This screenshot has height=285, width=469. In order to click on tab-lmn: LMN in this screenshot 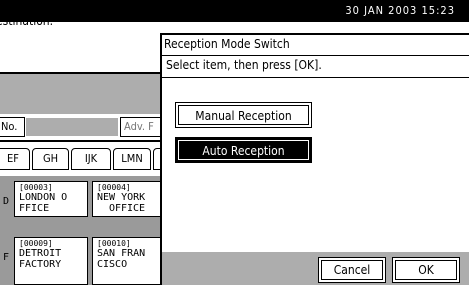, I will do `click(132, 159)`.